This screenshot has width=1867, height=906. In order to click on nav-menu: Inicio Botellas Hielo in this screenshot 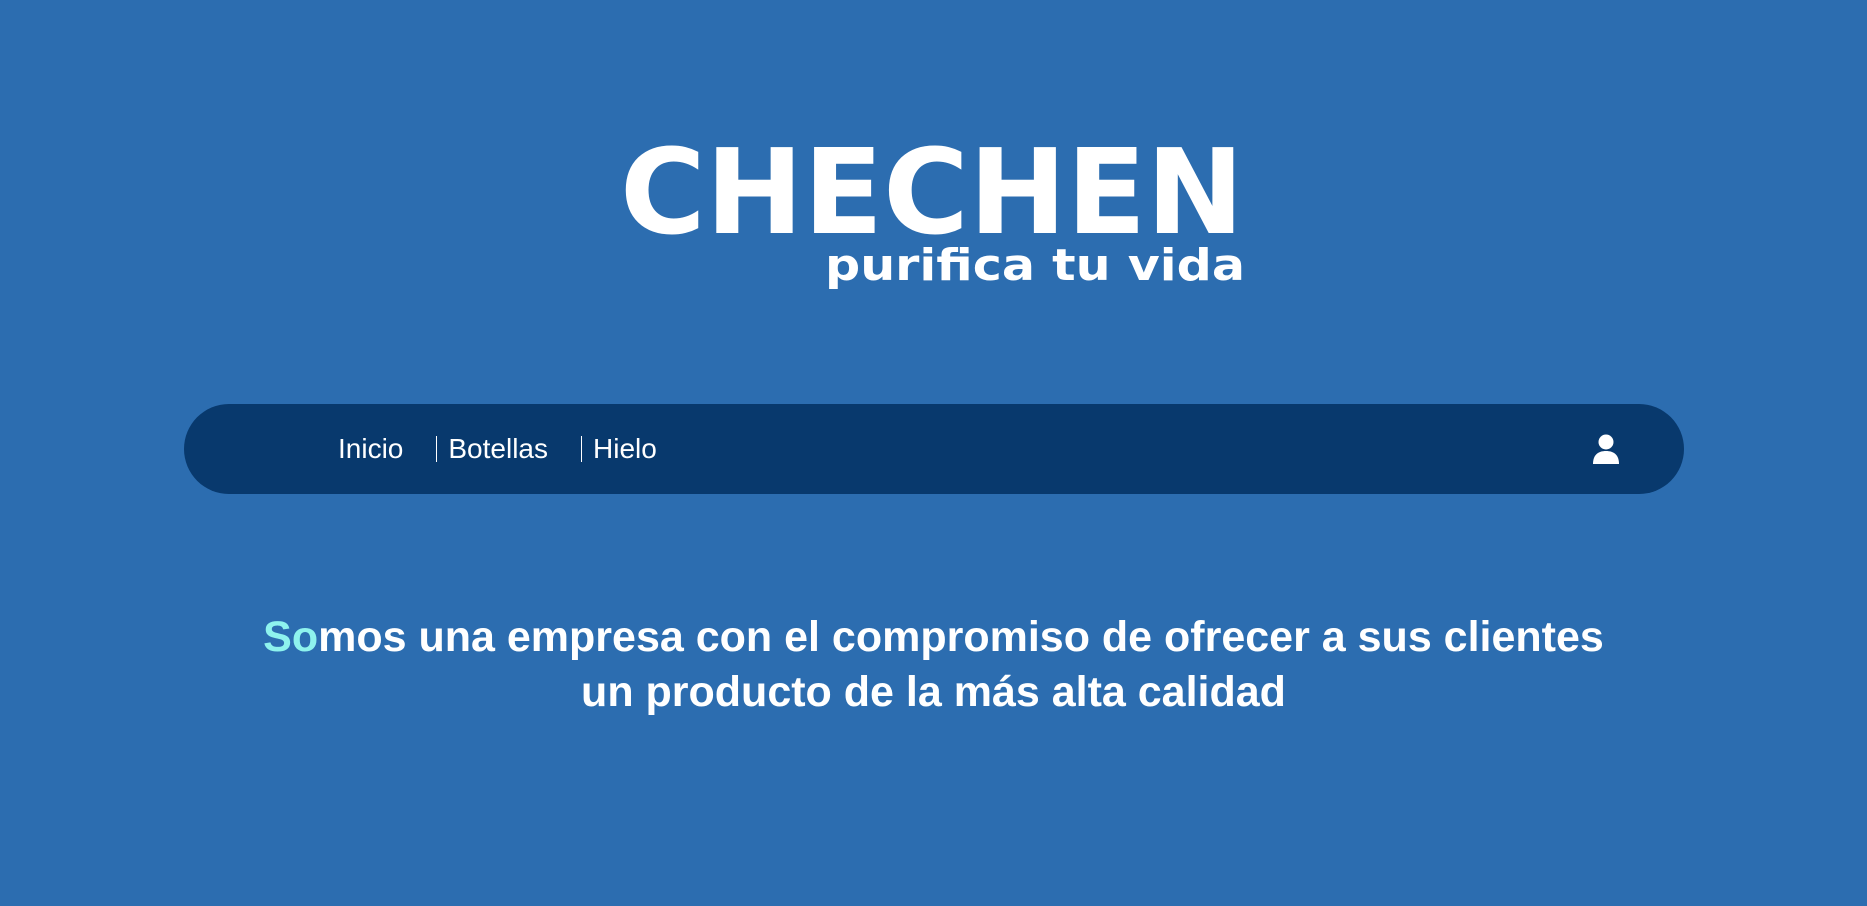, I will do `click(497, 449)`.